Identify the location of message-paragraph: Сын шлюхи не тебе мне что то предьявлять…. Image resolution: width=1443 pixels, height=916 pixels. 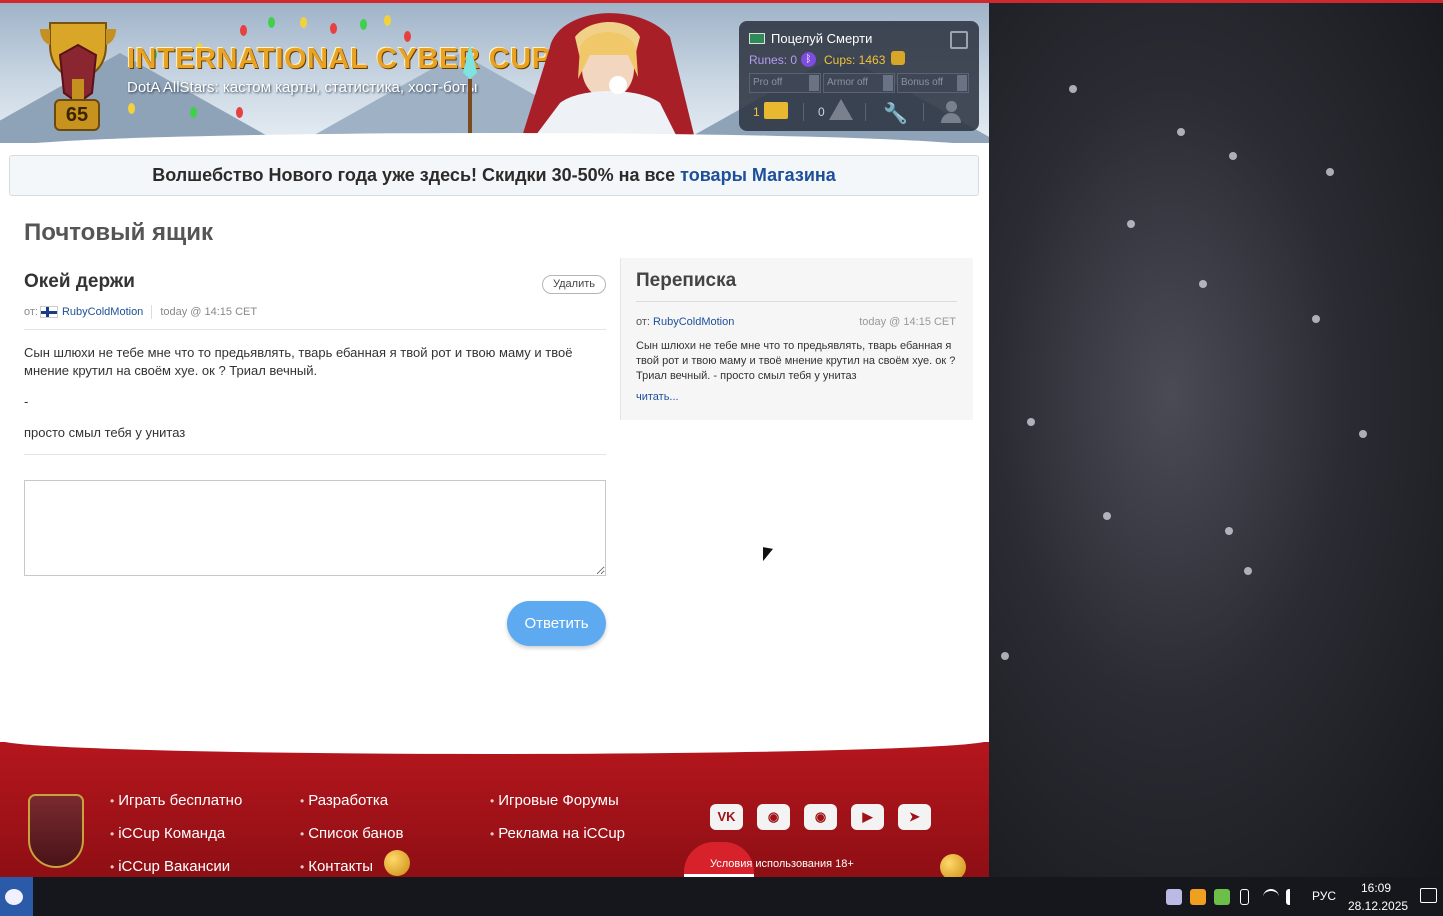
(298, 361).